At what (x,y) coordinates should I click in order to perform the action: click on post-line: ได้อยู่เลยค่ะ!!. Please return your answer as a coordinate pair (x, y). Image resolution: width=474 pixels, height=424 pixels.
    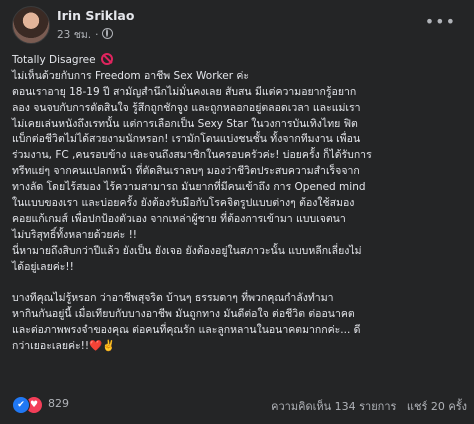
    Looking at the image, I should click on (43, 266).